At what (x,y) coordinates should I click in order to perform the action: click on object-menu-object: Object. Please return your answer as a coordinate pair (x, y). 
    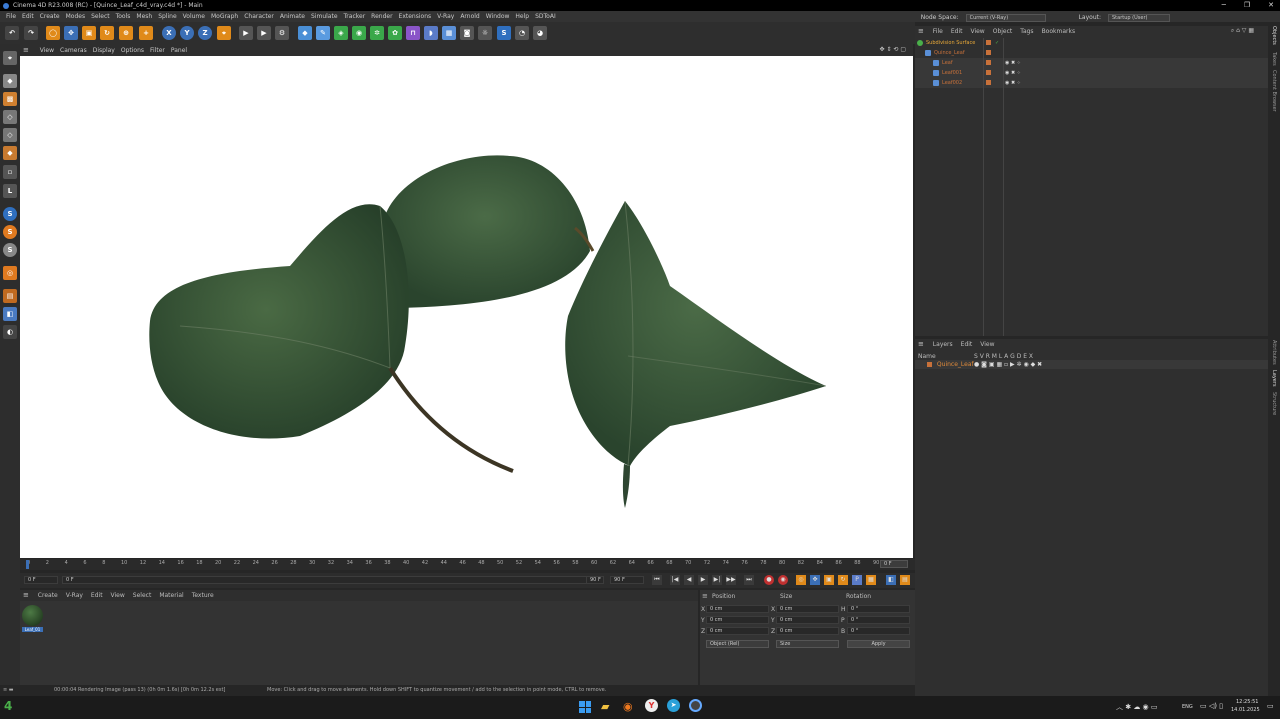
    Looking at the image, I should click on (1003, 31).